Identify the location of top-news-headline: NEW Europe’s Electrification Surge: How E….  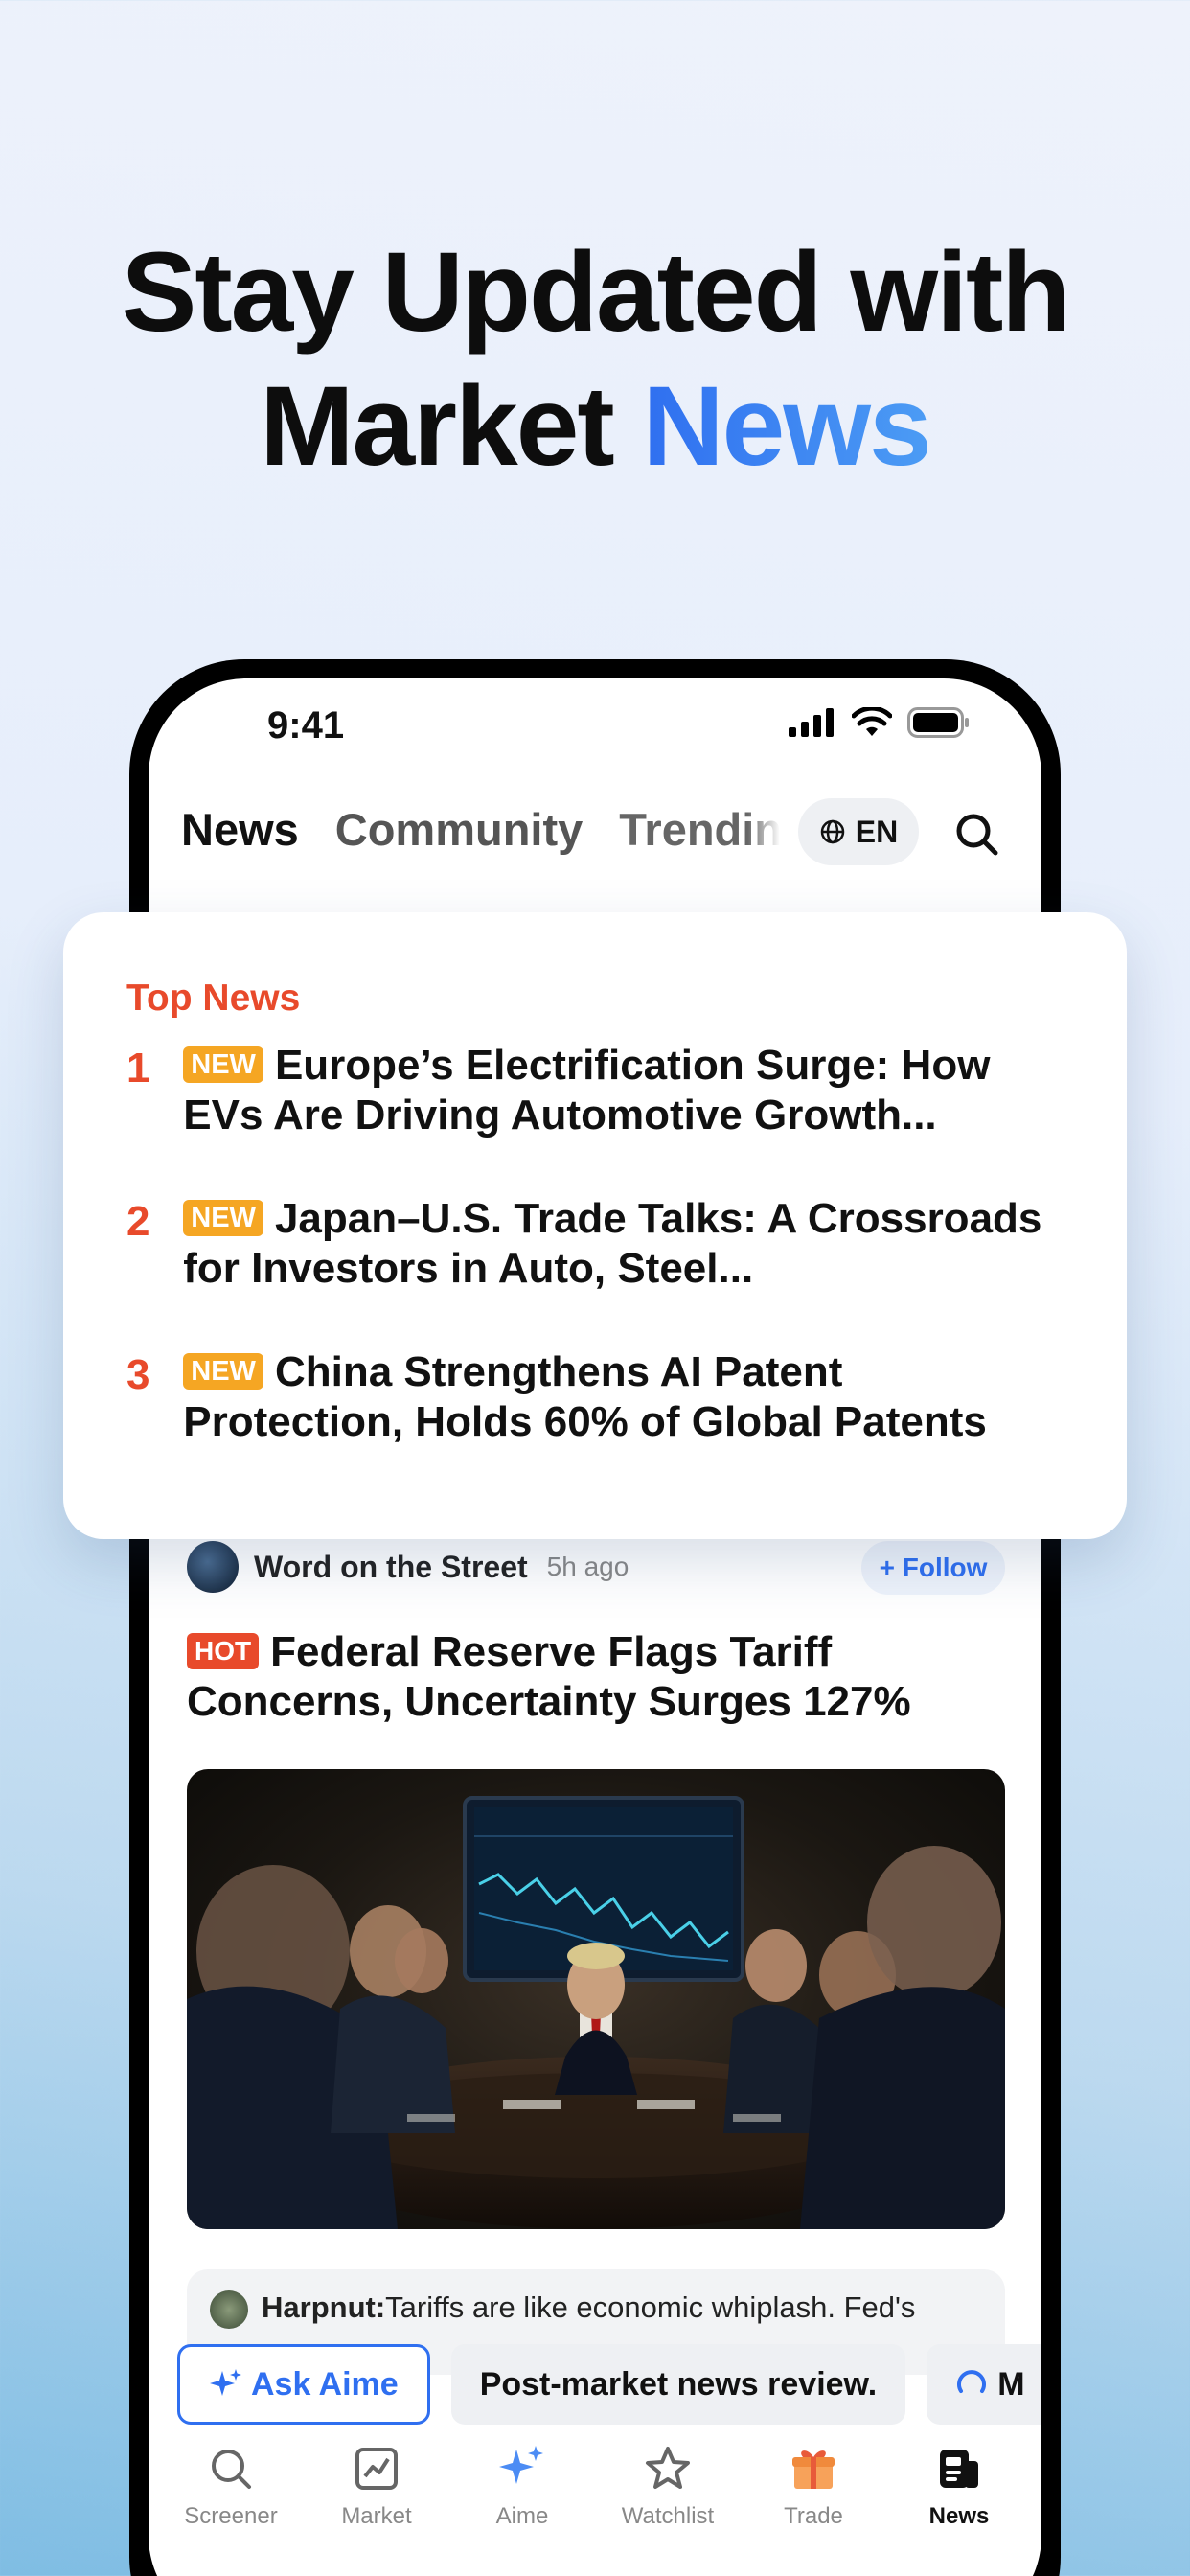
(623, 1090).